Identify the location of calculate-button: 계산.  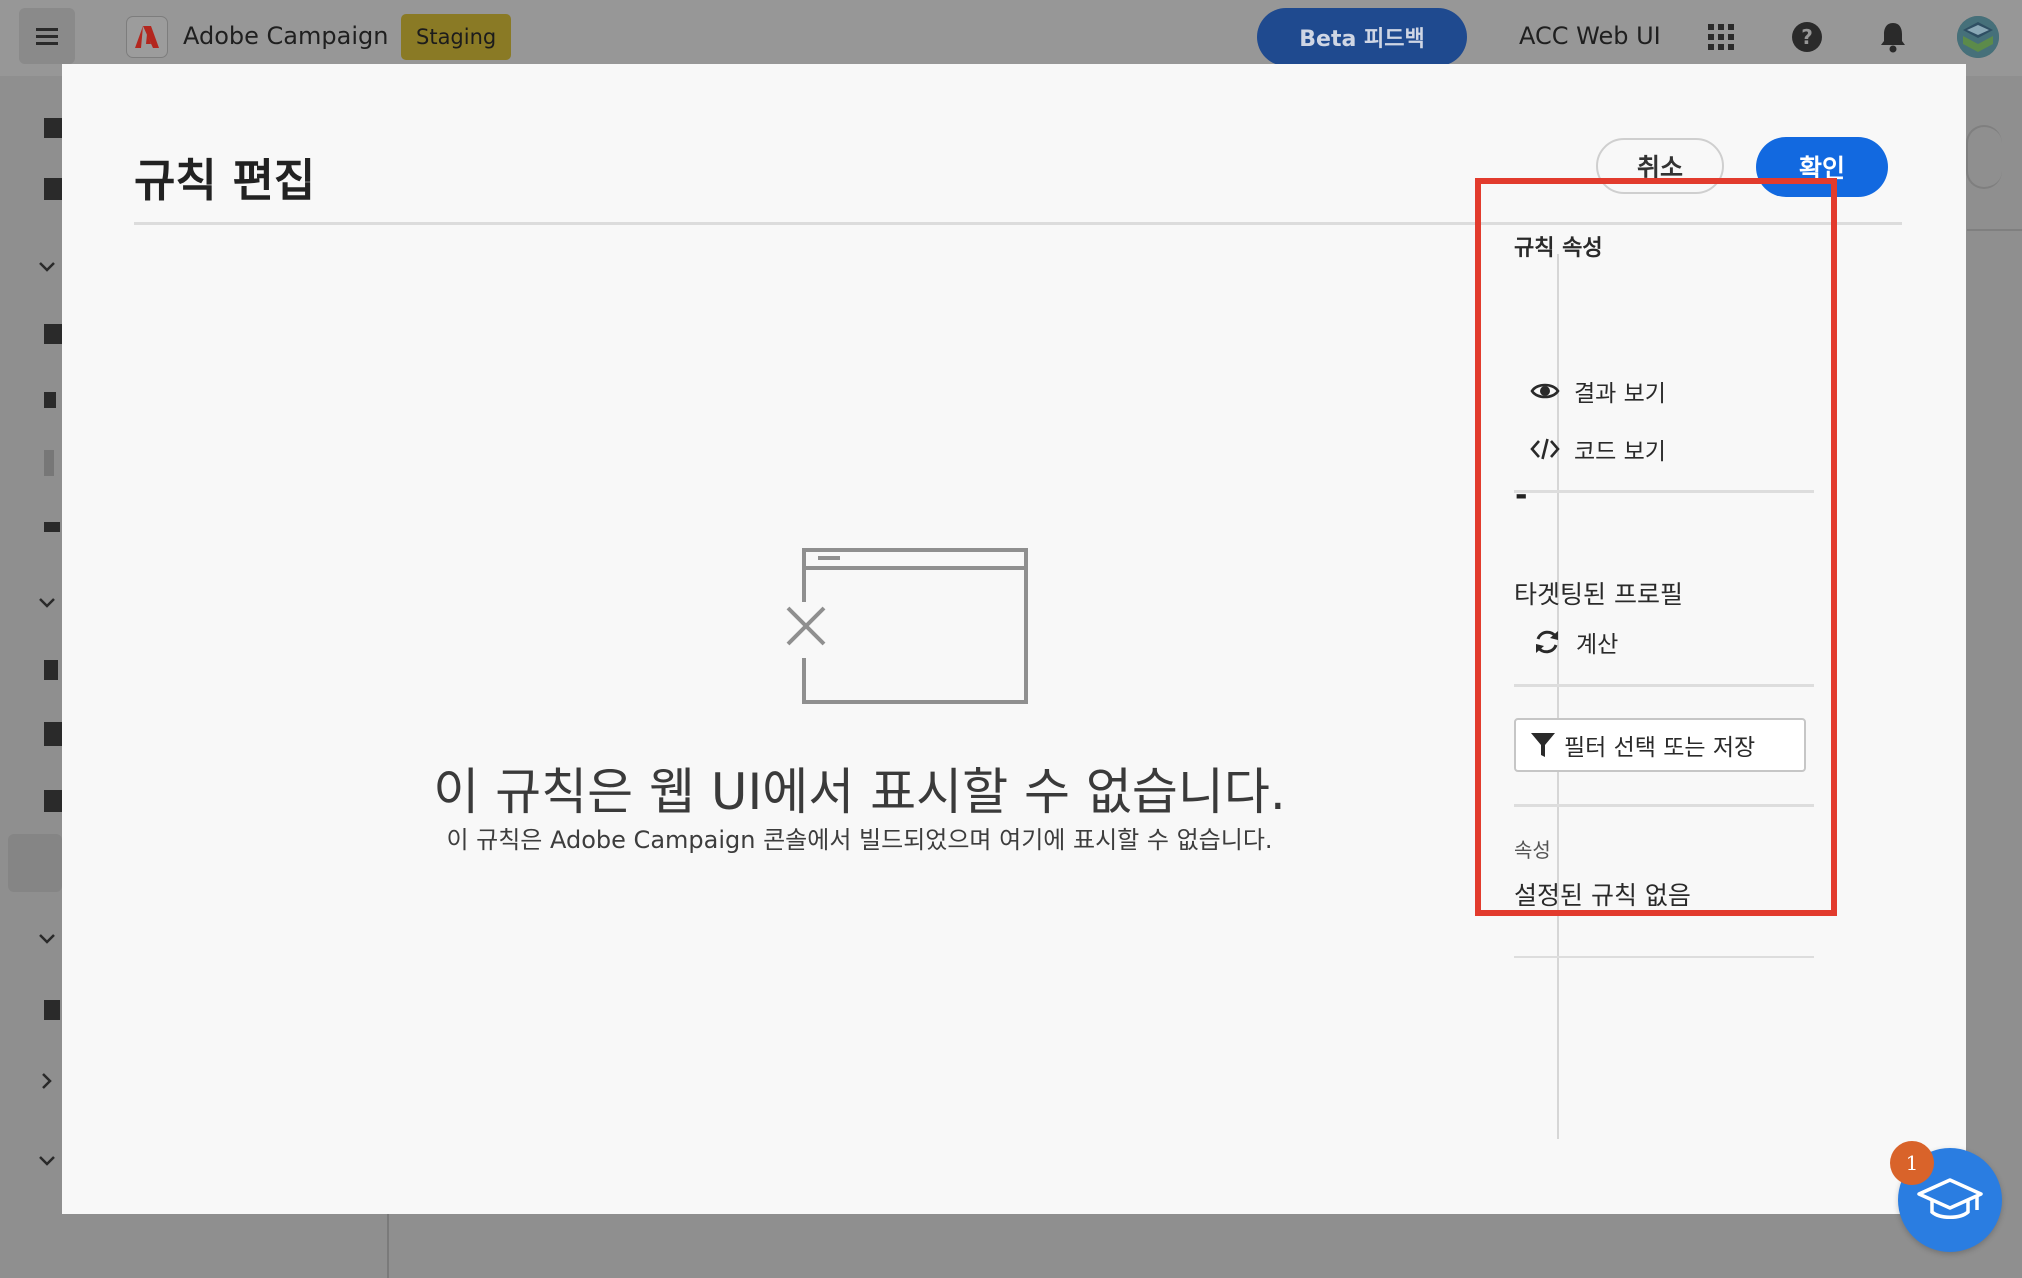
(1575, 642).